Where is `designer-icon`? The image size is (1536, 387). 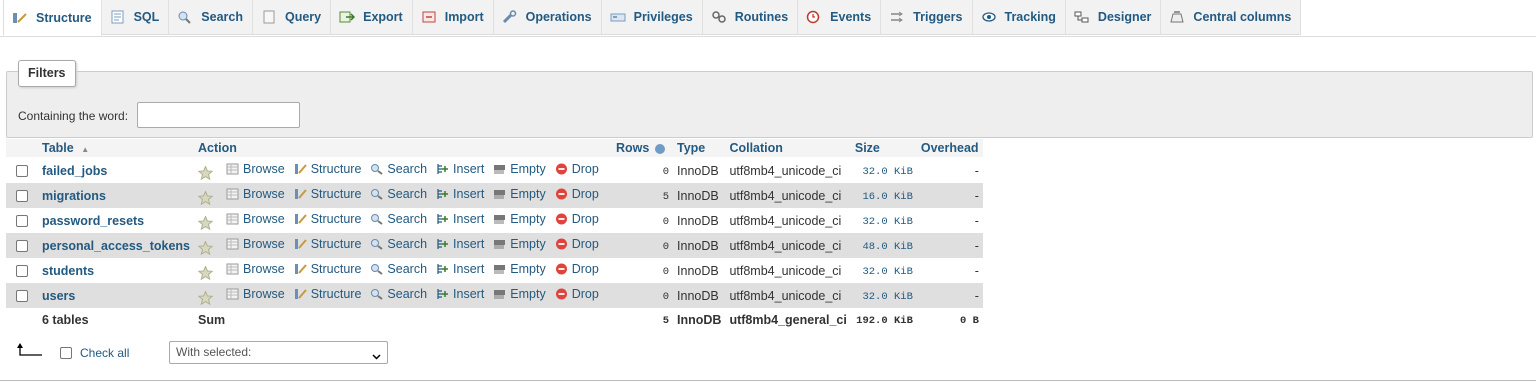
designer-icon is located at coordinates (1082, 17).